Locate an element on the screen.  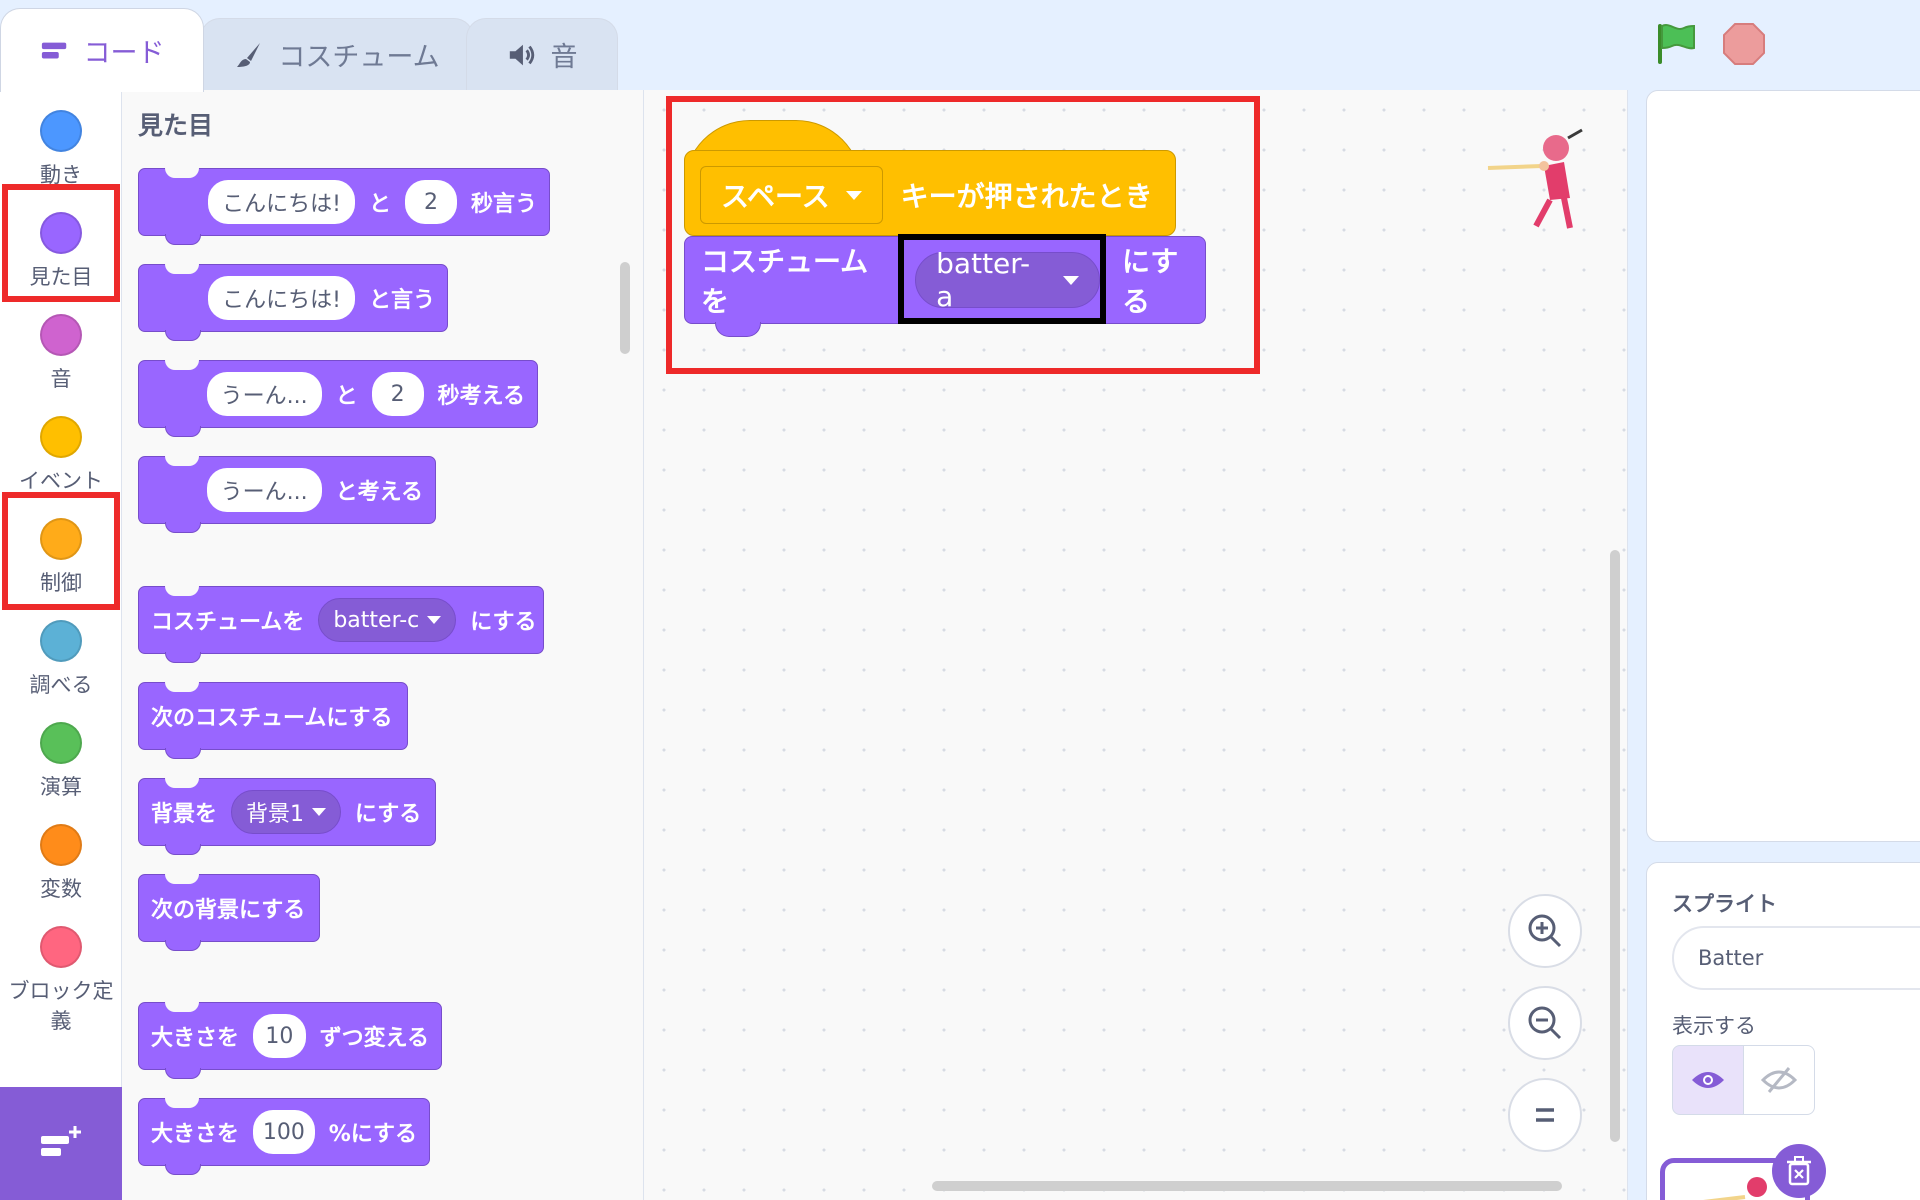
script-area-vertical-scrollbar is located at coordinates (1615, 846).